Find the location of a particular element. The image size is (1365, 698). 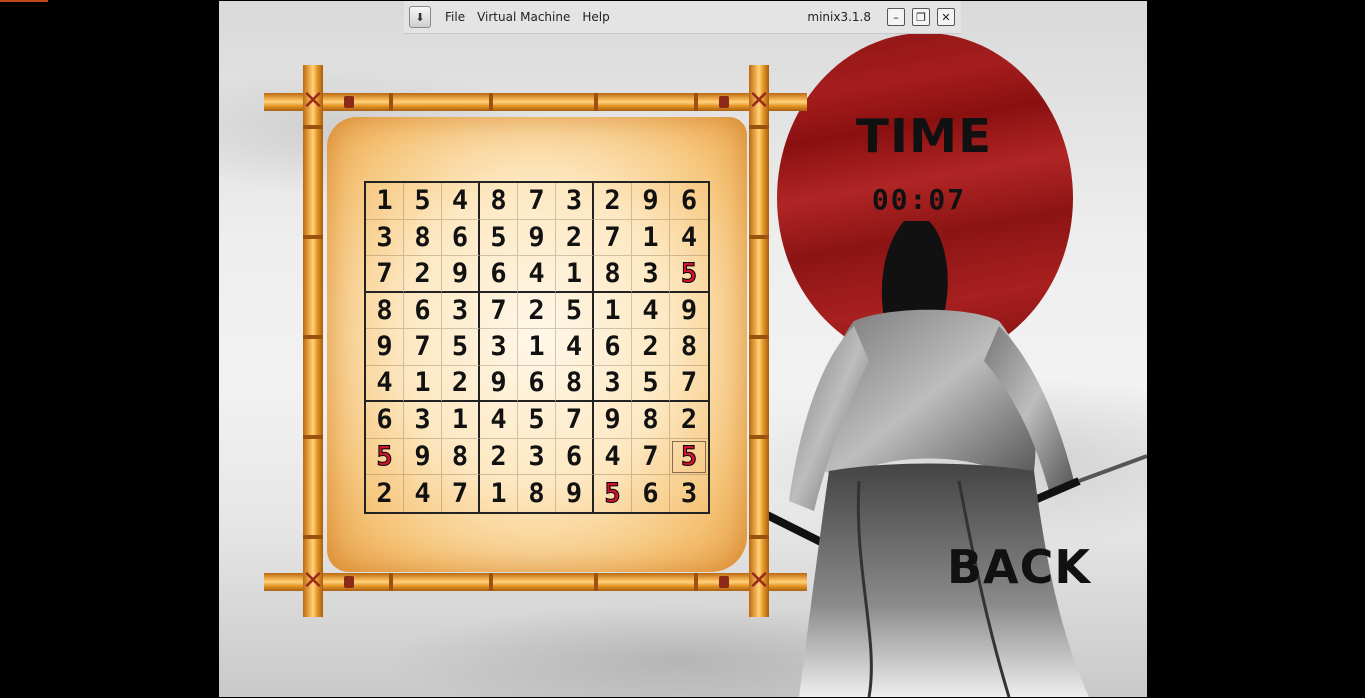

menu-virtual-machine: Virtual Machine is located at coordinates (523, 17).